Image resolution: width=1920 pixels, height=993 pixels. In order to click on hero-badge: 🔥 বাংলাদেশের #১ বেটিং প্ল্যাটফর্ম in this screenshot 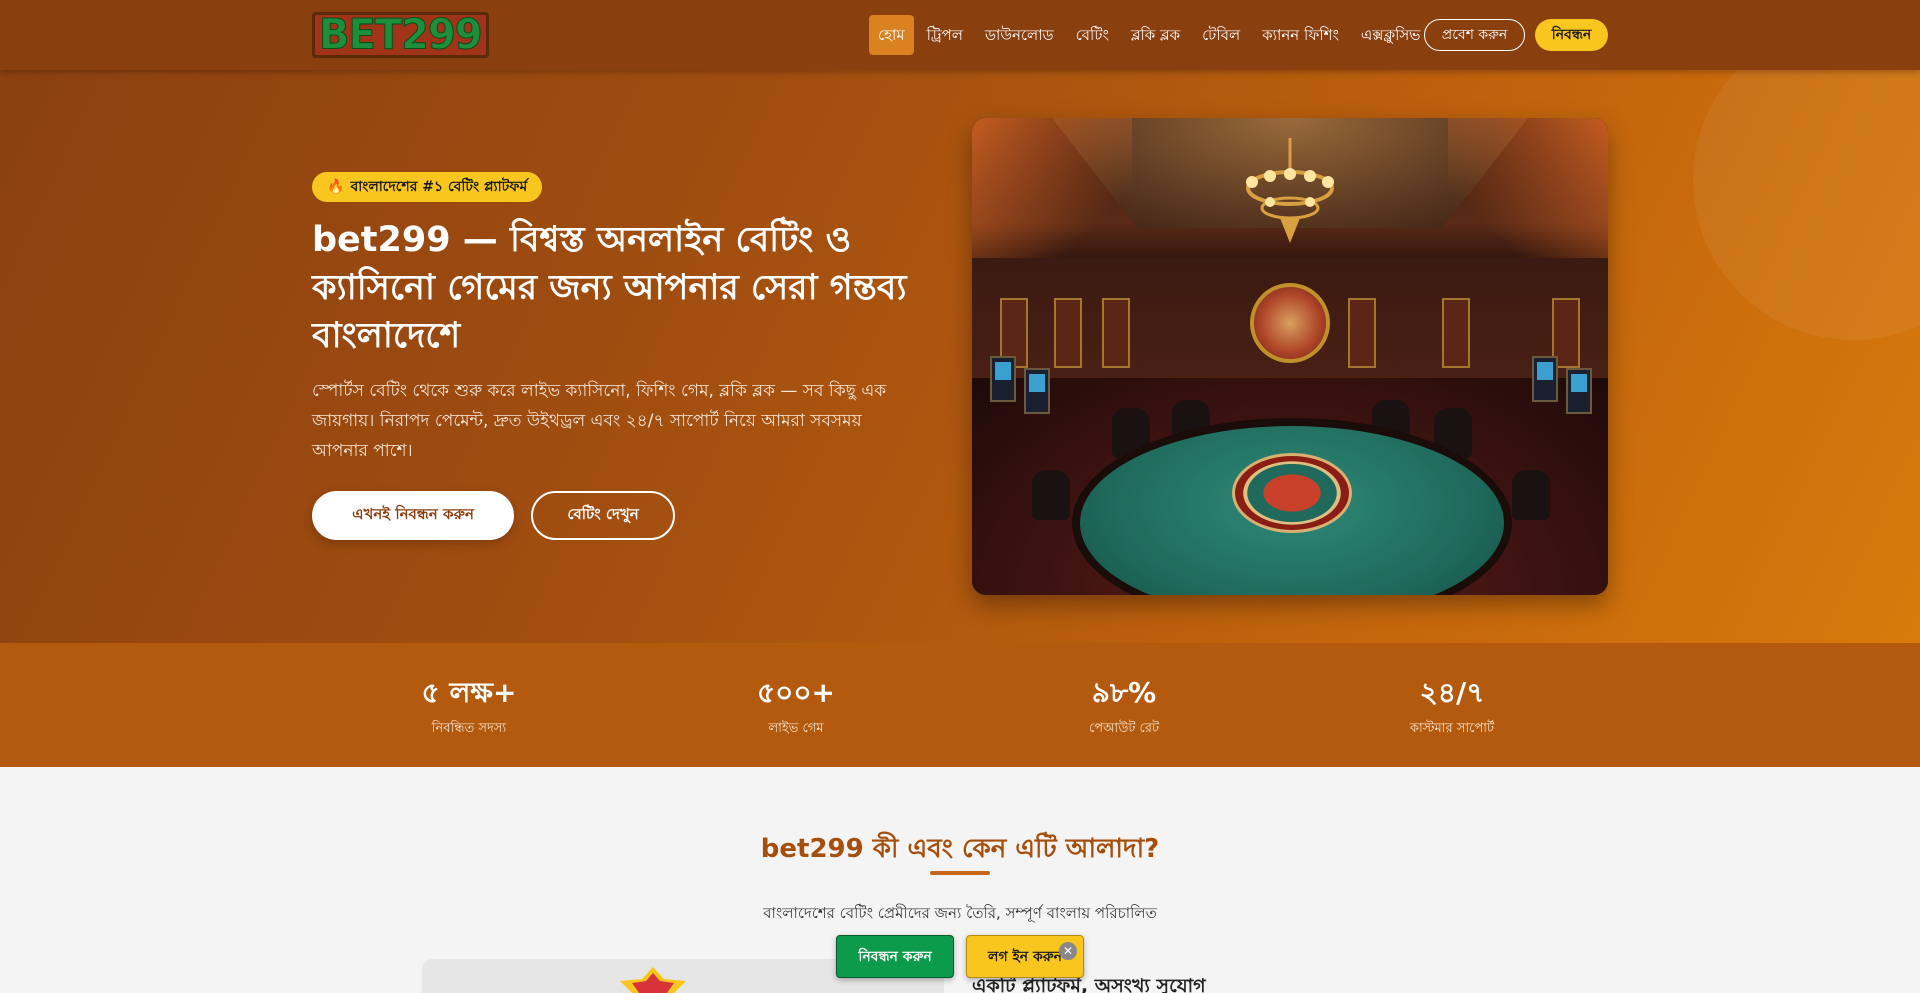, I will do `click(427, 187)`.